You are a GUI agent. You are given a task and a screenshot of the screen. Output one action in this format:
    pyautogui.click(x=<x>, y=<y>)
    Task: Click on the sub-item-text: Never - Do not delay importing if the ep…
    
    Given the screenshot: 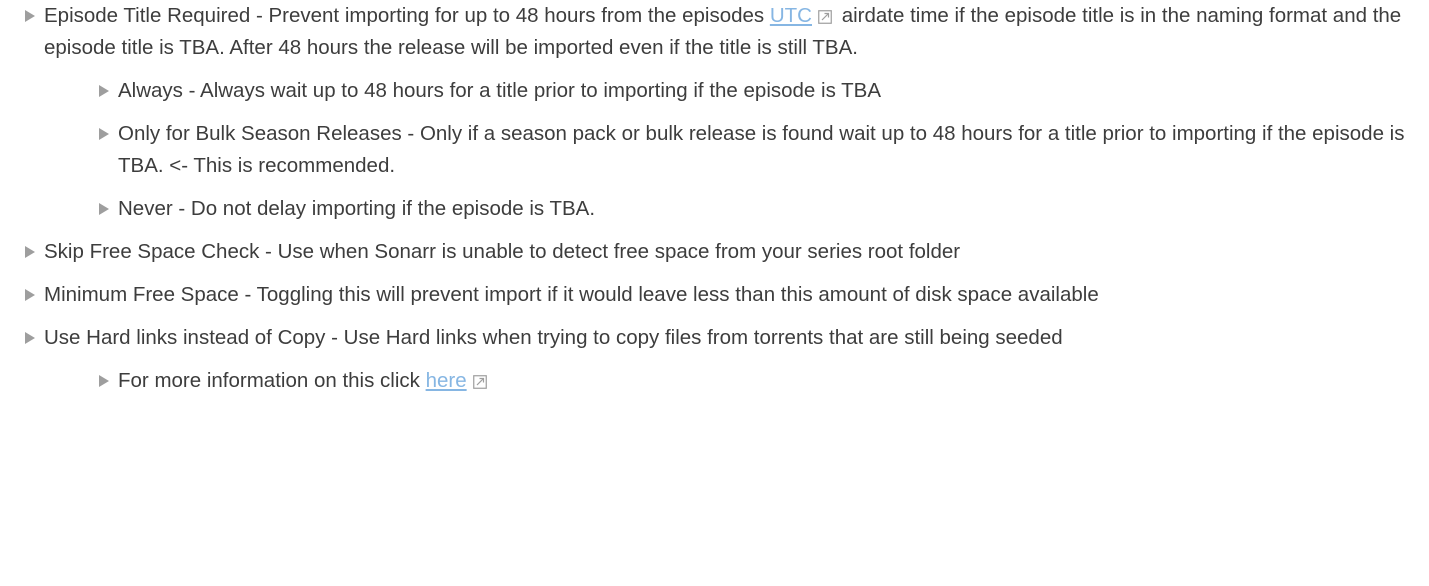 What is the action you would take?
    pyautogui.click(x=357, y=208)
    